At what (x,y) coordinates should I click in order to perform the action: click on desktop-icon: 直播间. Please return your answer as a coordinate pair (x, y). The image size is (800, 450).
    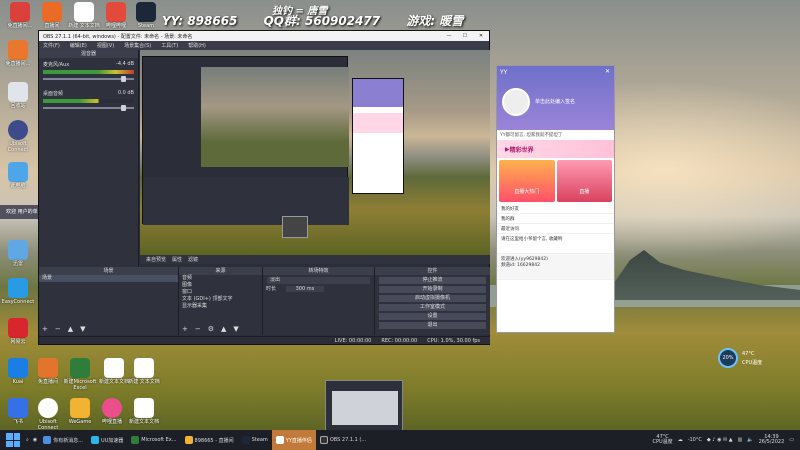
    Looking at the image, I should click on (52, 16).